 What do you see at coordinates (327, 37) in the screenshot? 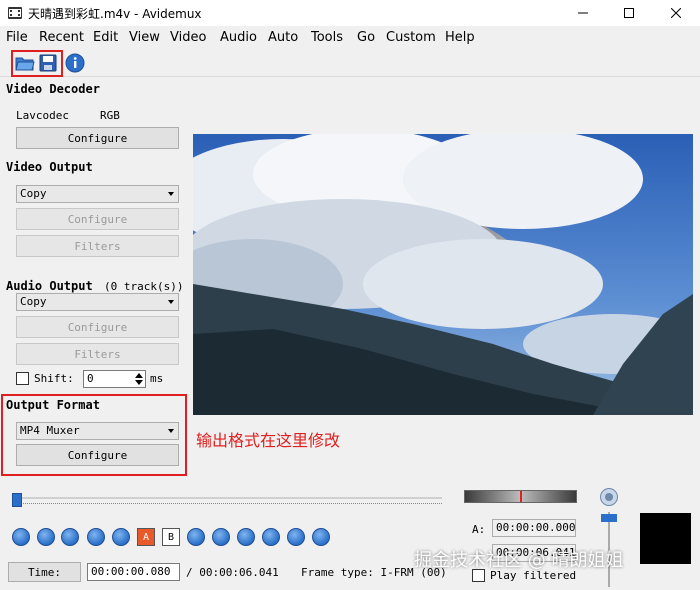
I see `menu-tools: Tools` at bounding box center [327, 37].